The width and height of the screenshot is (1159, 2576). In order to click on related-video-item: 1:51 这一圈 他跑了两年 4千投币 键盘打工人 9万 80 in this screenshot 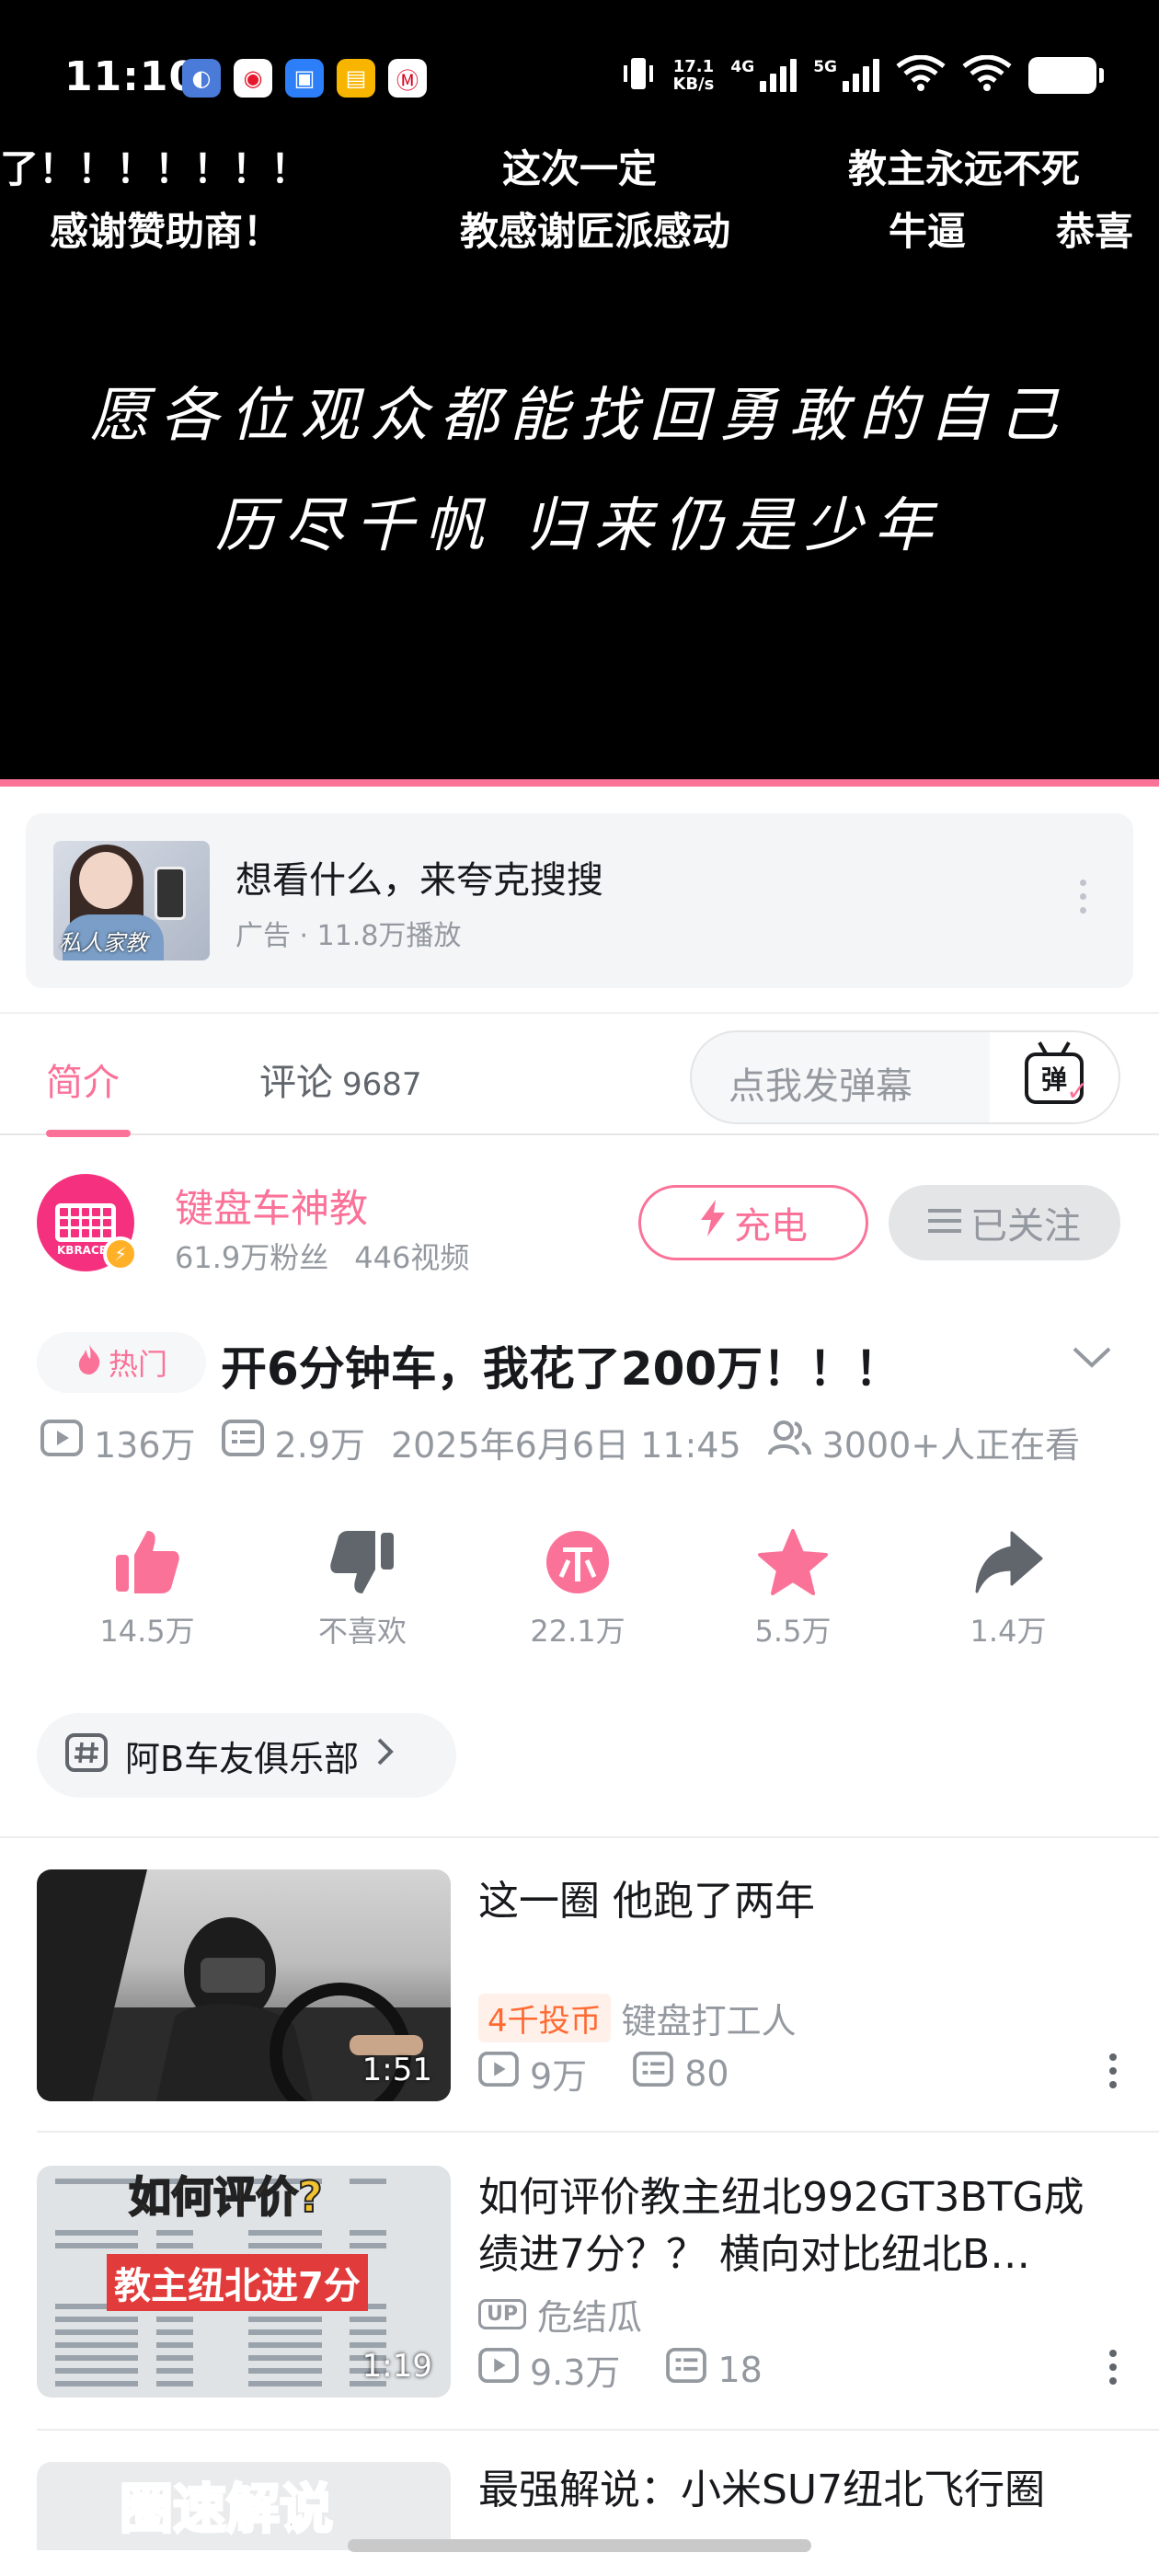, I will do `click(579, 2007)`.